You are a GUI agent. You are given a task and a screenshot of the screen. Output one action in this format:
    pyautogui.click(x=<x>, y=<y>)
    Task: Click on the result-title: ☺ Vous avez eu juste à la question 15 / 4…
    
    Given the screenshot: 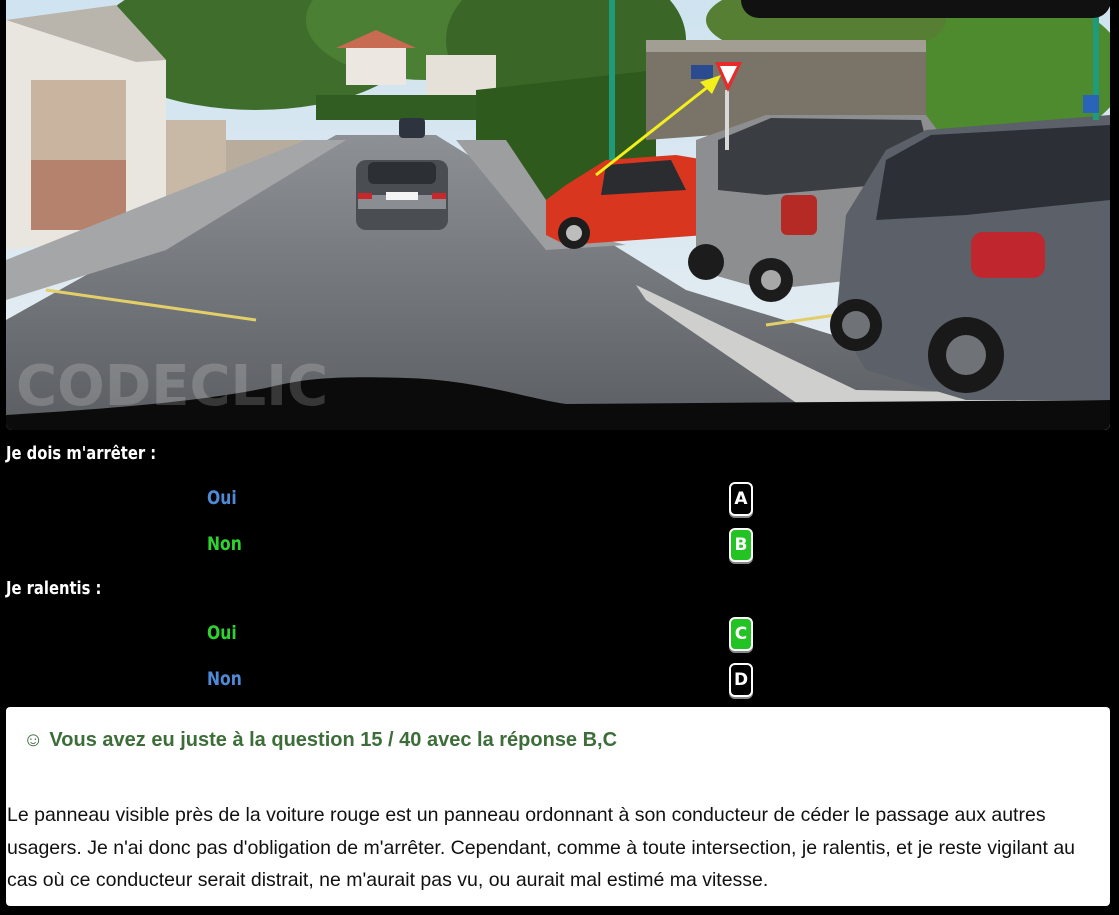 What is the action you would take?
    pyautogui.click(x=320, y=740)
    